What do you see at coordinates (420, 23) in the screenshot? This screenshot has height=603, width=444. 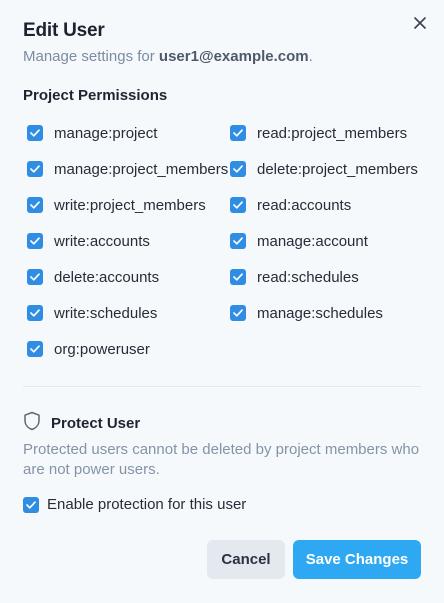 I see `close-icon` at bounding box center [420, 23].